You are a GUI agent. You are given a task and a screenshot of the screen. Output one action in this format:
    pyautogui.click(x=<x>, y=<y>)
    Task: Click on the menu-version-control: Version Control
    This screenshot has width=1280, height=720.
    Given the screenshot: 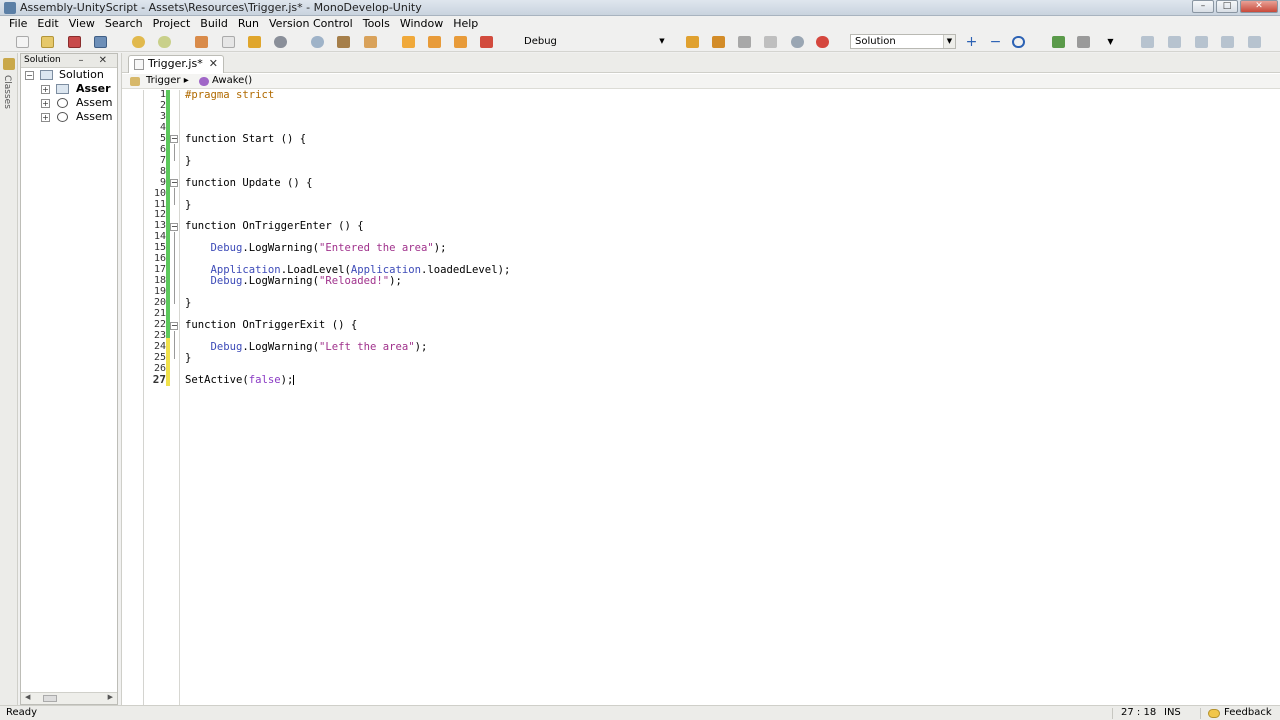 What is the action you would take?
    pyautogui.click(x=311, y=24)
    